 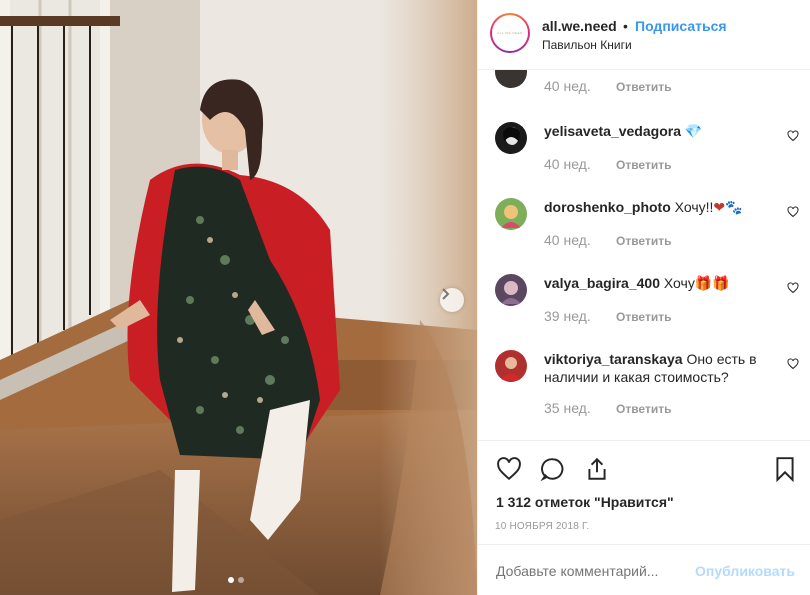 What do you see at coordinates (712, 283) in the screenshot?
I see `comment-emoji: 🎁🎁` at bounding box center [712, 283].